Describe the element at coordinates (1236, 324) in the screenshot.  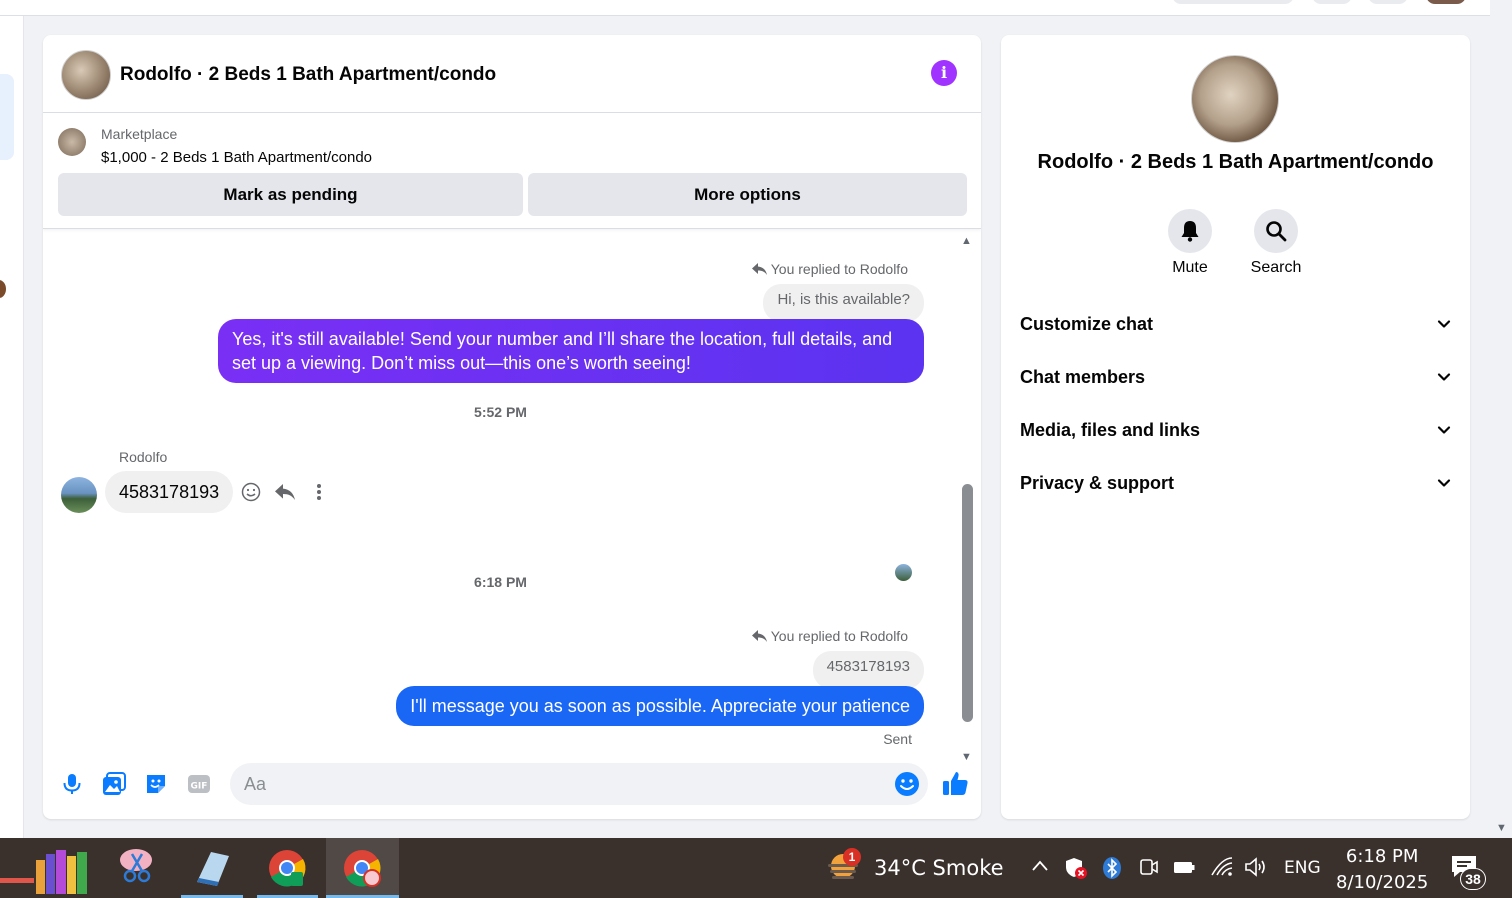
I see `customize-chat-section: Customize chat` at that location.